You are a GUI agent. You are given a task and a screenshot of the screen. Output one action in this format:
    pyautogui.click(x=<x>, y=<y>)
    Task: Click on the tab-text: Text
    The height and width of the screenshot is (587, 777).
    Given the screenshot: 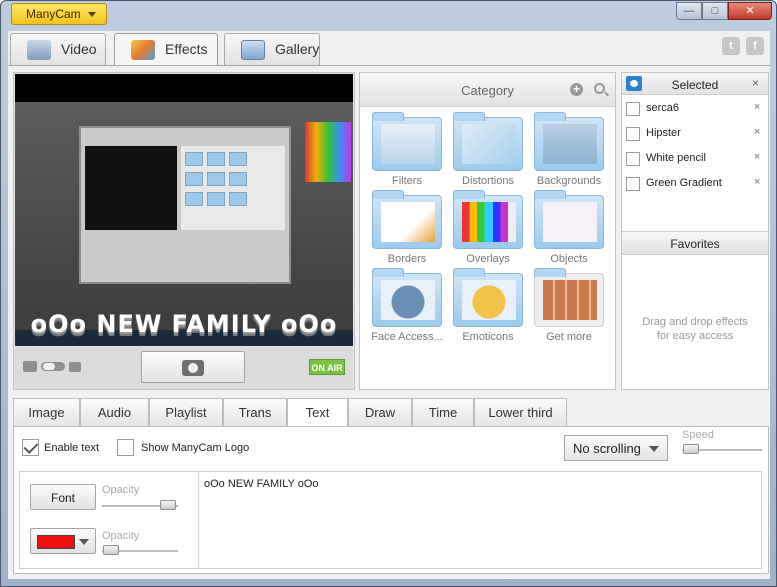 What is the action you would take?
    pyautogui.click(x=317, y=412)
    